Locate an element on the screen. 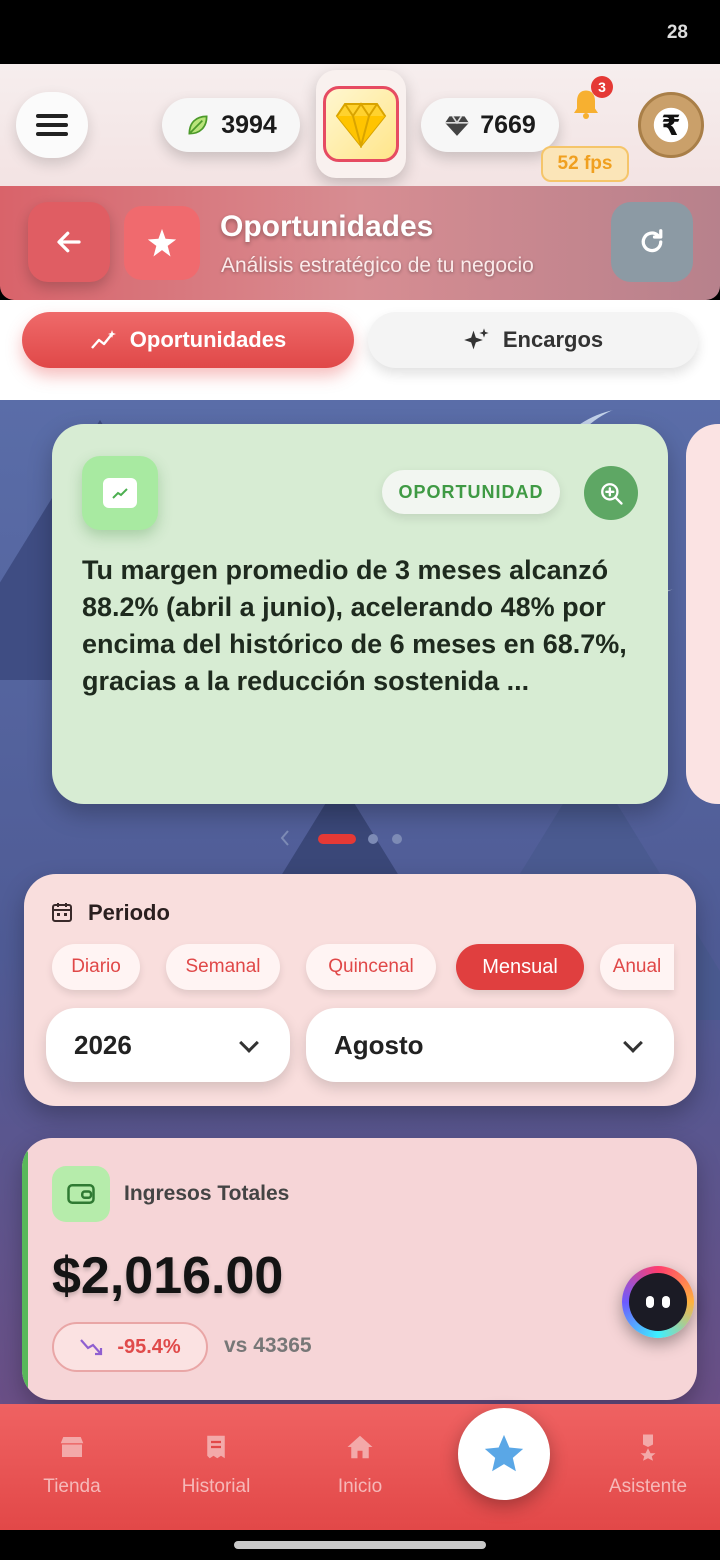 The height and width of the screenshot is (1560, 720). chip-anual: Anual is located at coordinates (637, 967).